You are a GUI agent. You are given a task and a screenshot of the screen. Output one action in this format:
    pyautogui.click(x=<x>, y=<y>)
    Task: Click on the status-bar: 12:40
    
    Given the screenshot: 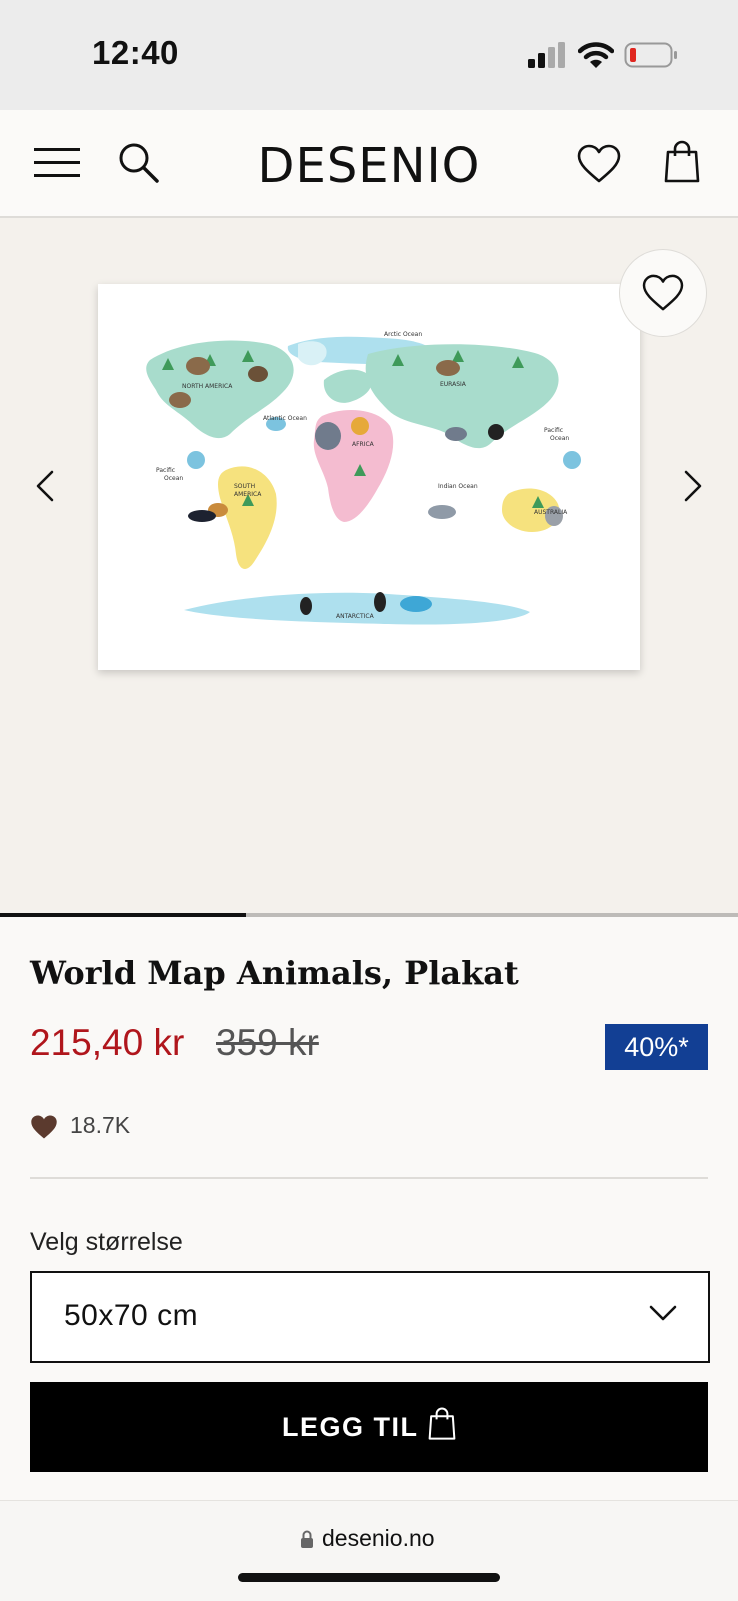 What is the action you would take?
    pyautogui.click(x=369, y=55)
    